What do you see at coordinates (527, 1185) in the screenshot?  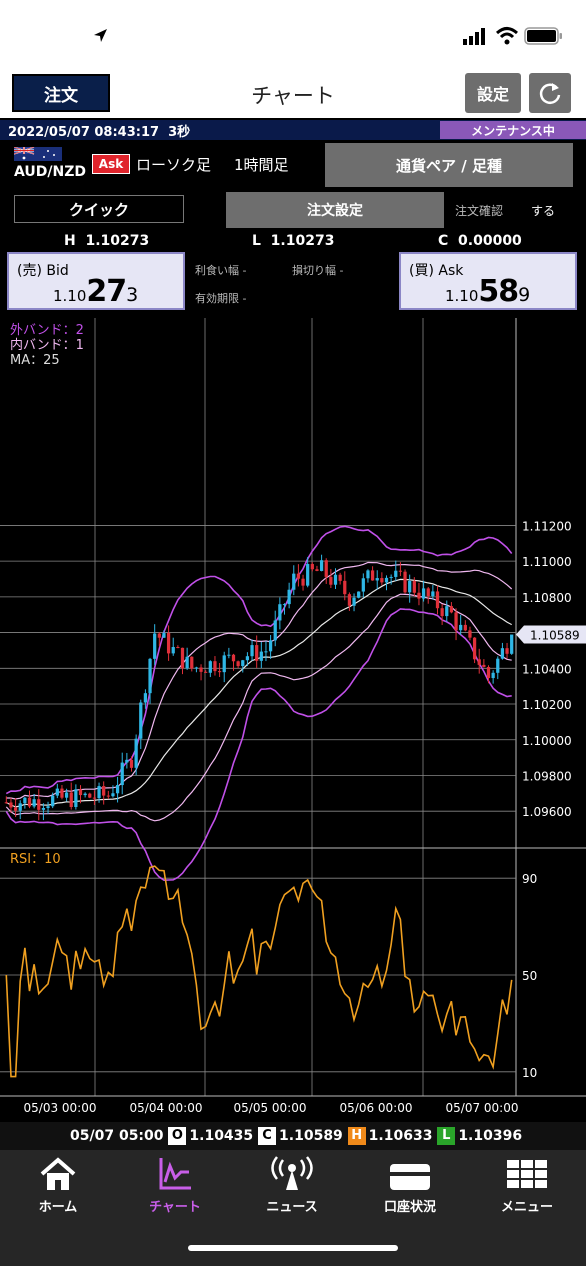 I see `tab-menu: メニュー` at bounding box center [527, 1185].